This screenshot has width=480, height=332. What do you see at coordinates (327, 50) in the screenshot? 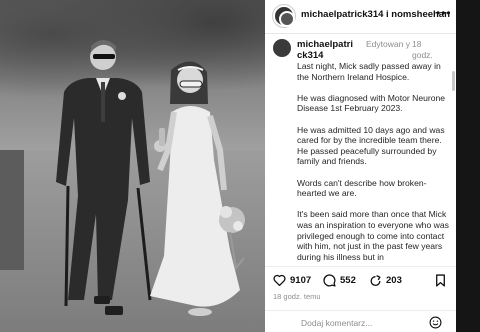
I see `caption-username: michaelpatrick314` at bounding box center [327, 50].